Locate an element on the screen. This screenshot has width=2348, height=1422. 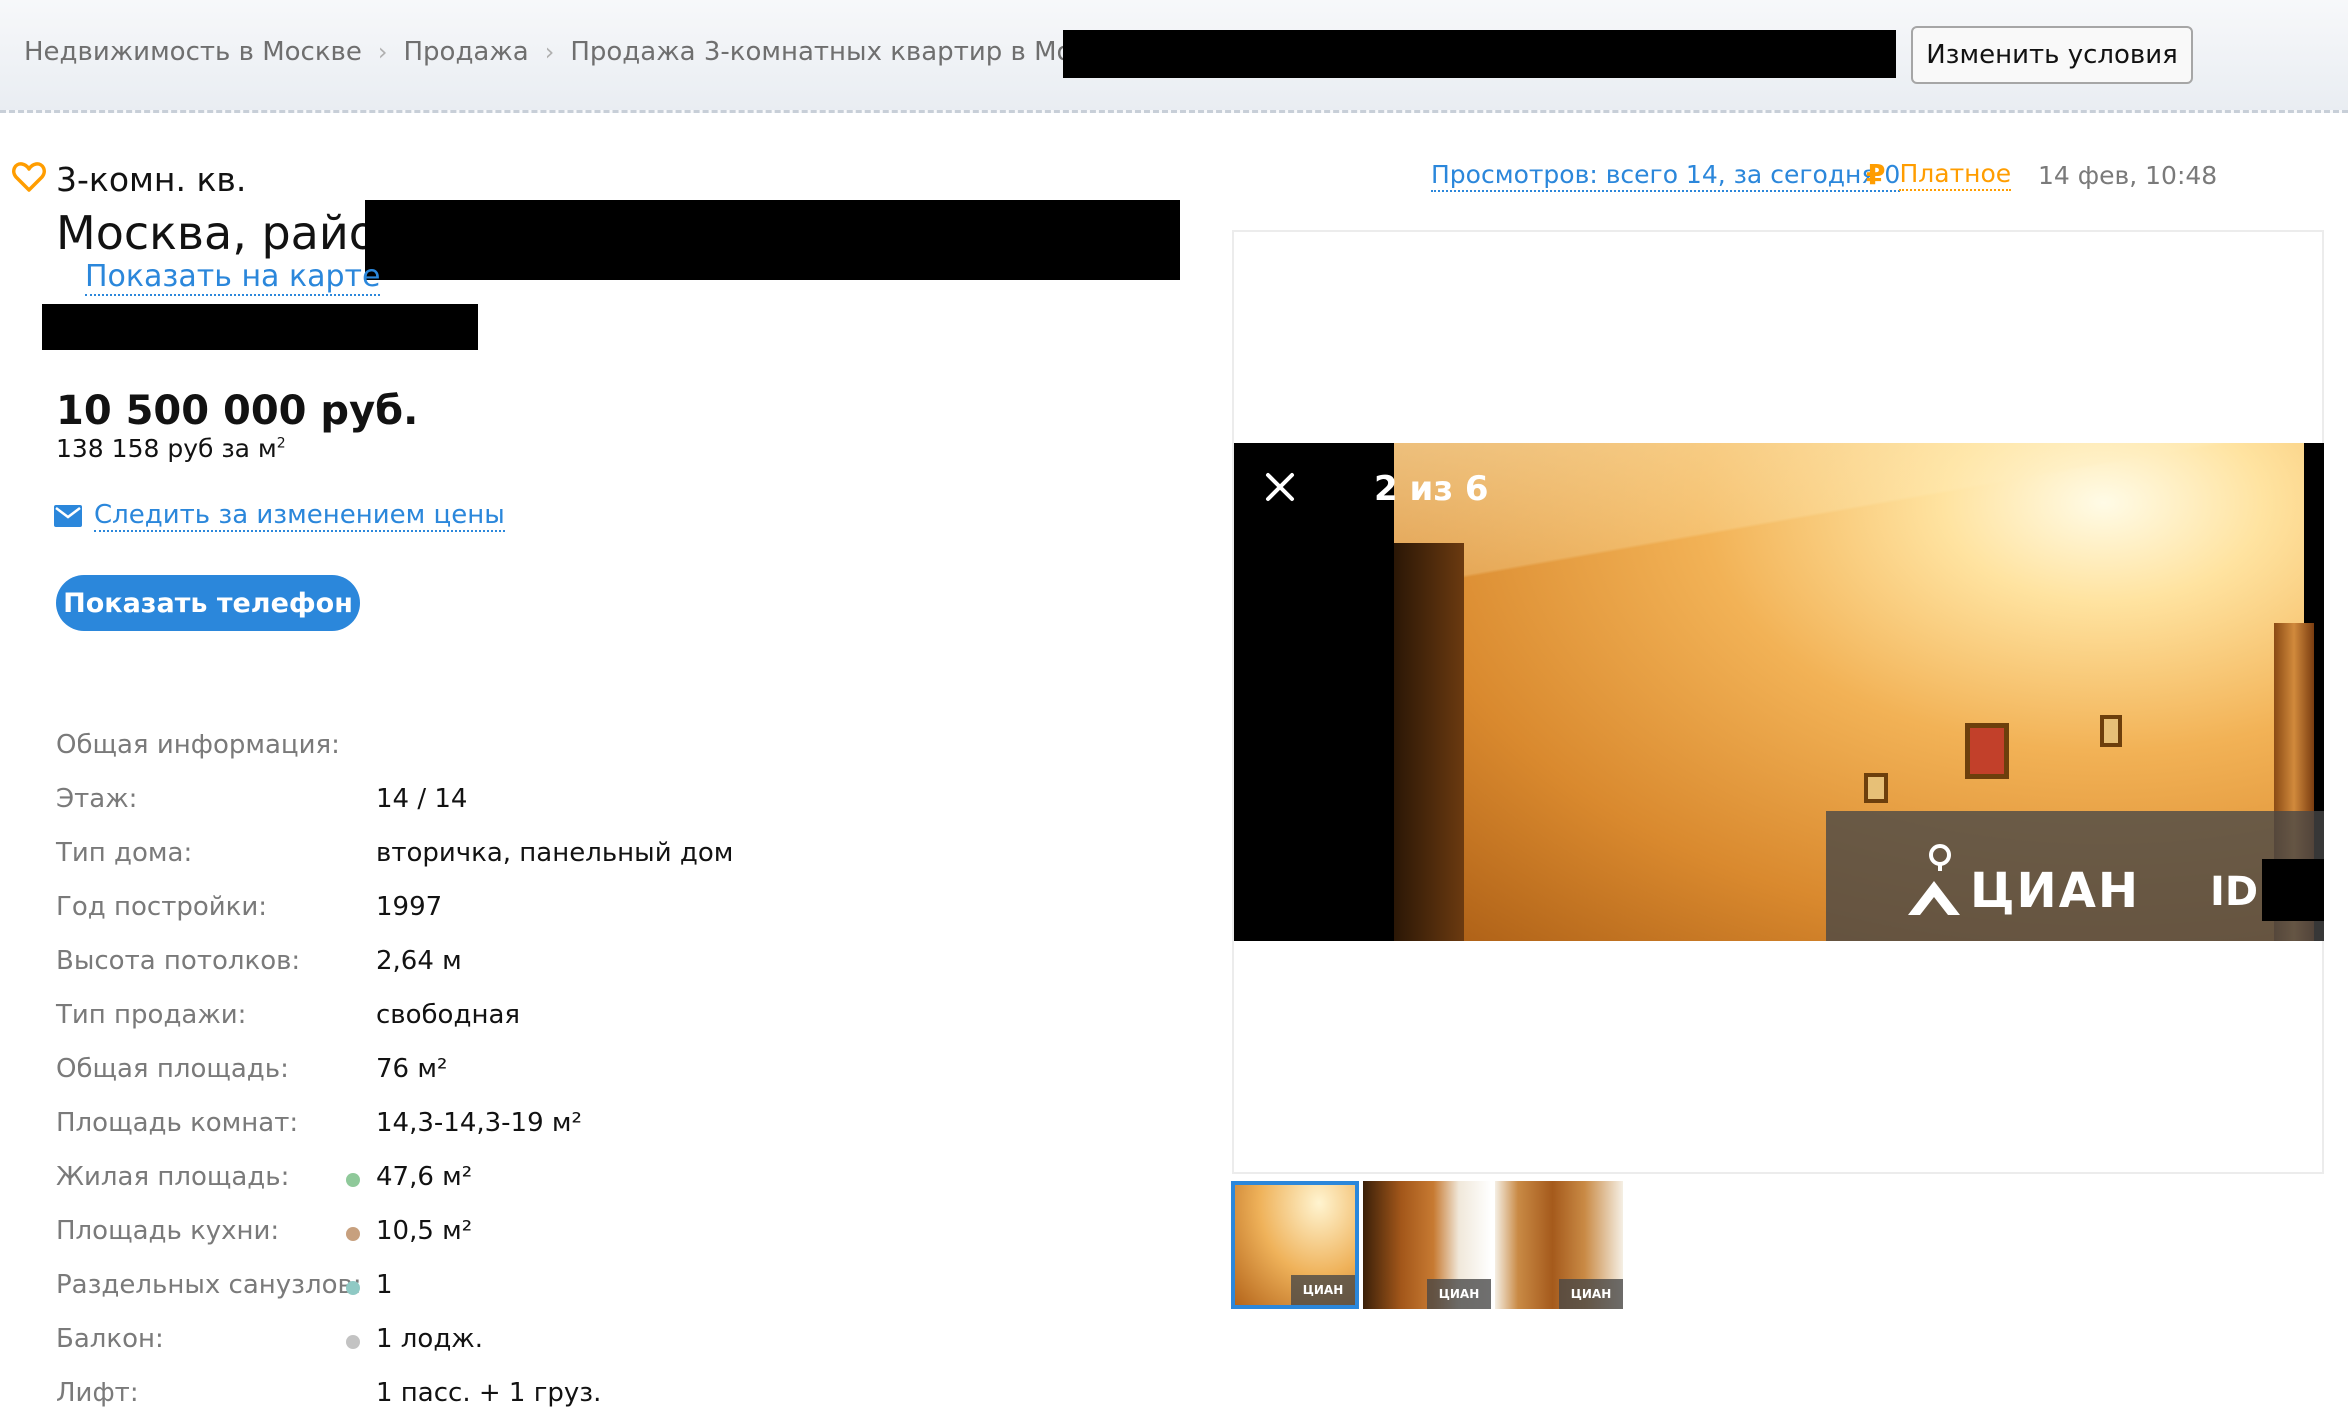
views-counter-link: Просмотров: всего 14, за сегодня 0 is located at coordinates (1666, 176).